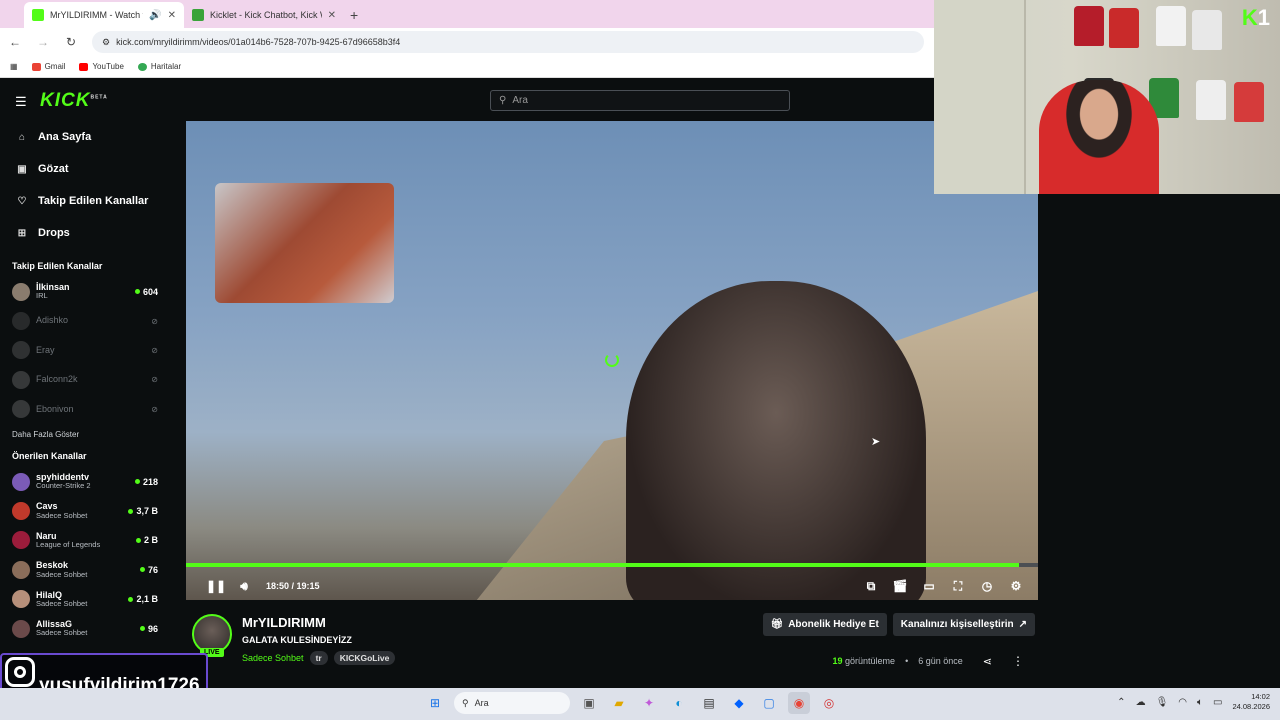 The height and width of the screenshot is (720, 1280). Describe the element at coordinates (22, 201) in the screenshot. I see `heart-icon: ♡` at that location.